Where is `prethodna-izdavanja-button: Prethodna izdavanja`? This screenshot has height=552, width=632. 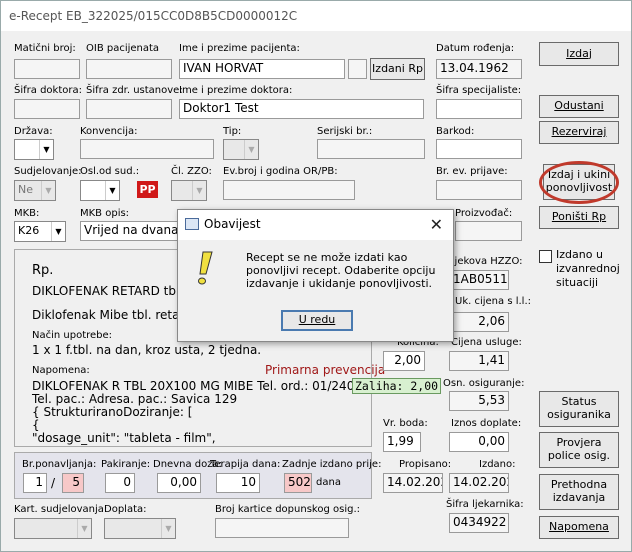 prethodna-izdavanja-button: Prethodna izdavanja is located at coordinates (579, 492).